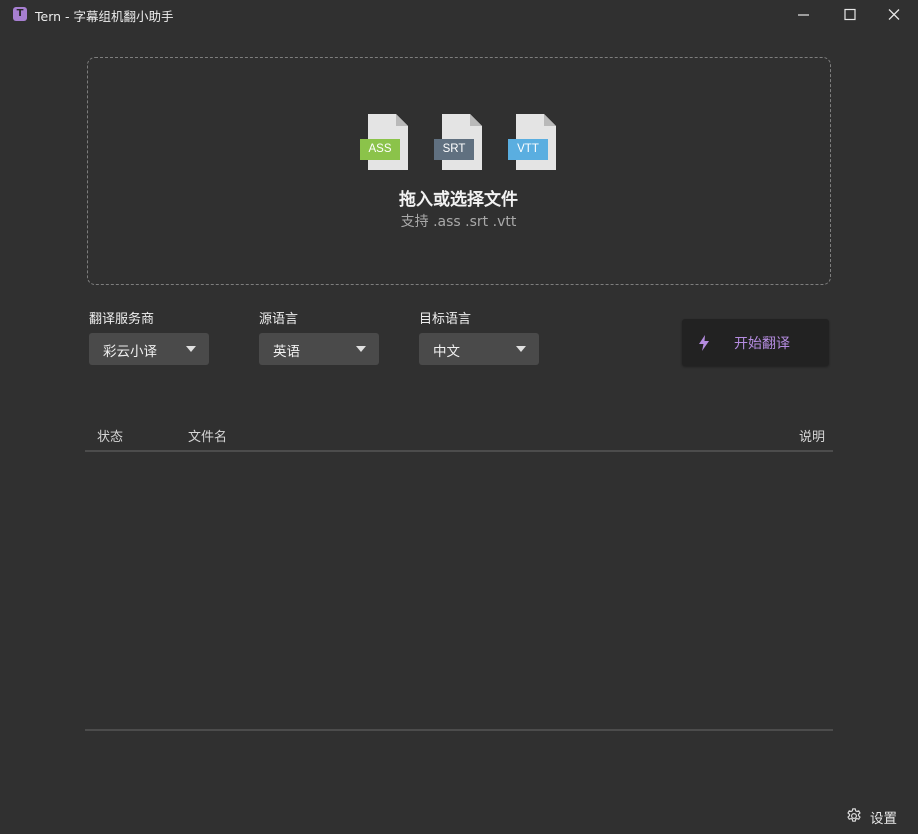 This screenshot has width=918, height=834. I want to click on provider-field: 翻译服务商 彩云小译, so click(149, 338).